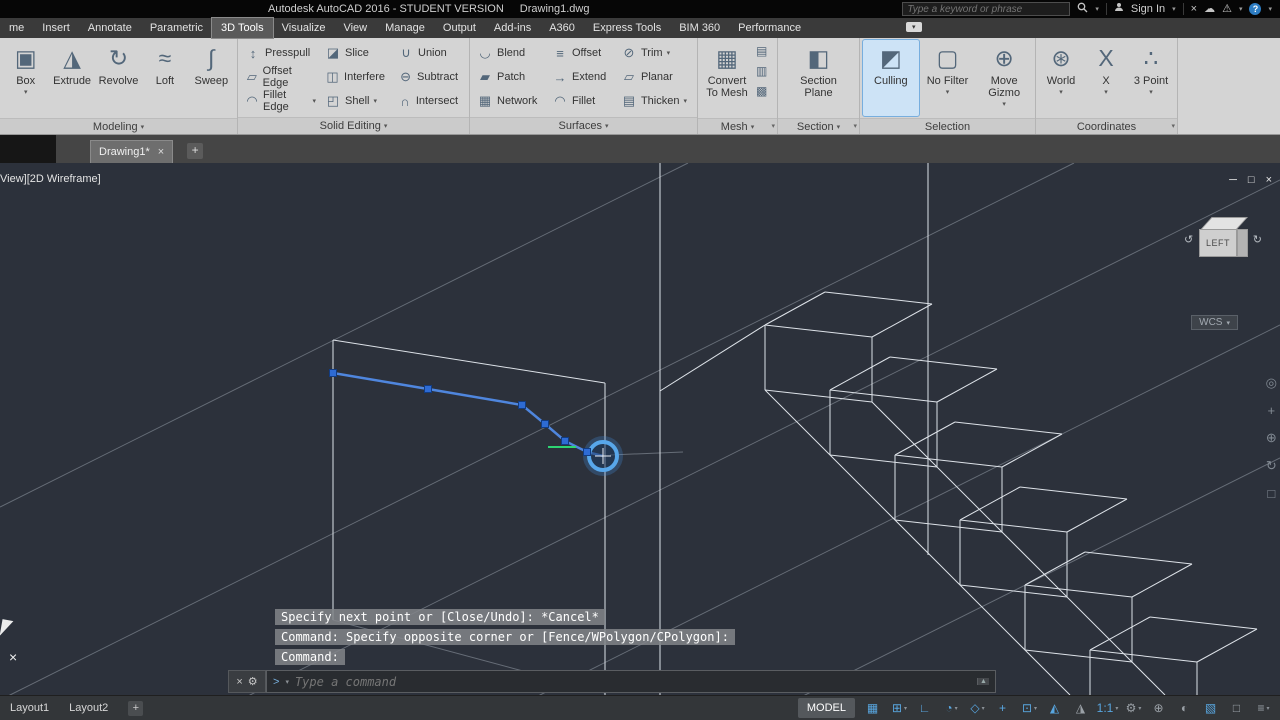  What do you see at coordinates (510, 53) in the screenshot?
I see `blend-button: ◡ Blend` at bounding box center [510, 53].